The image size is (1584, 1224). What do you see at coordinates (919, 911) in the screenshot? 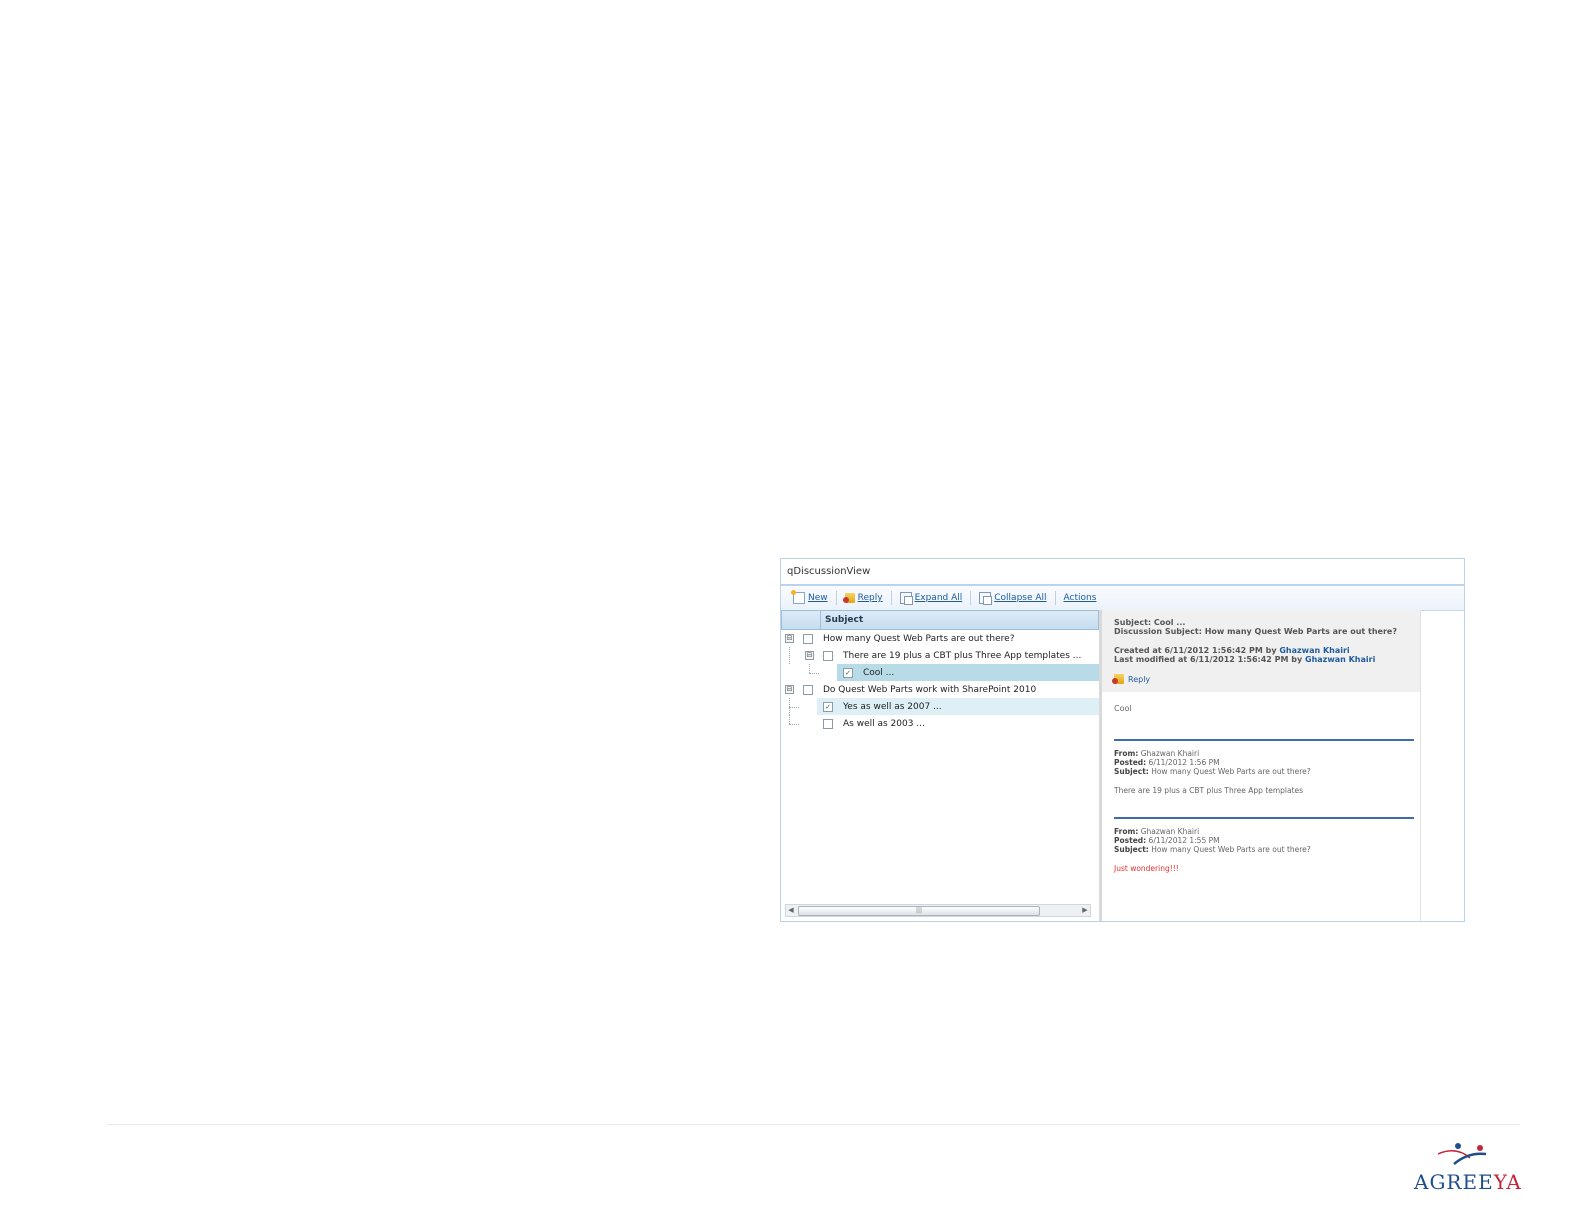
I see `scroll-thumb: |||` at bounding box center [919, 911].